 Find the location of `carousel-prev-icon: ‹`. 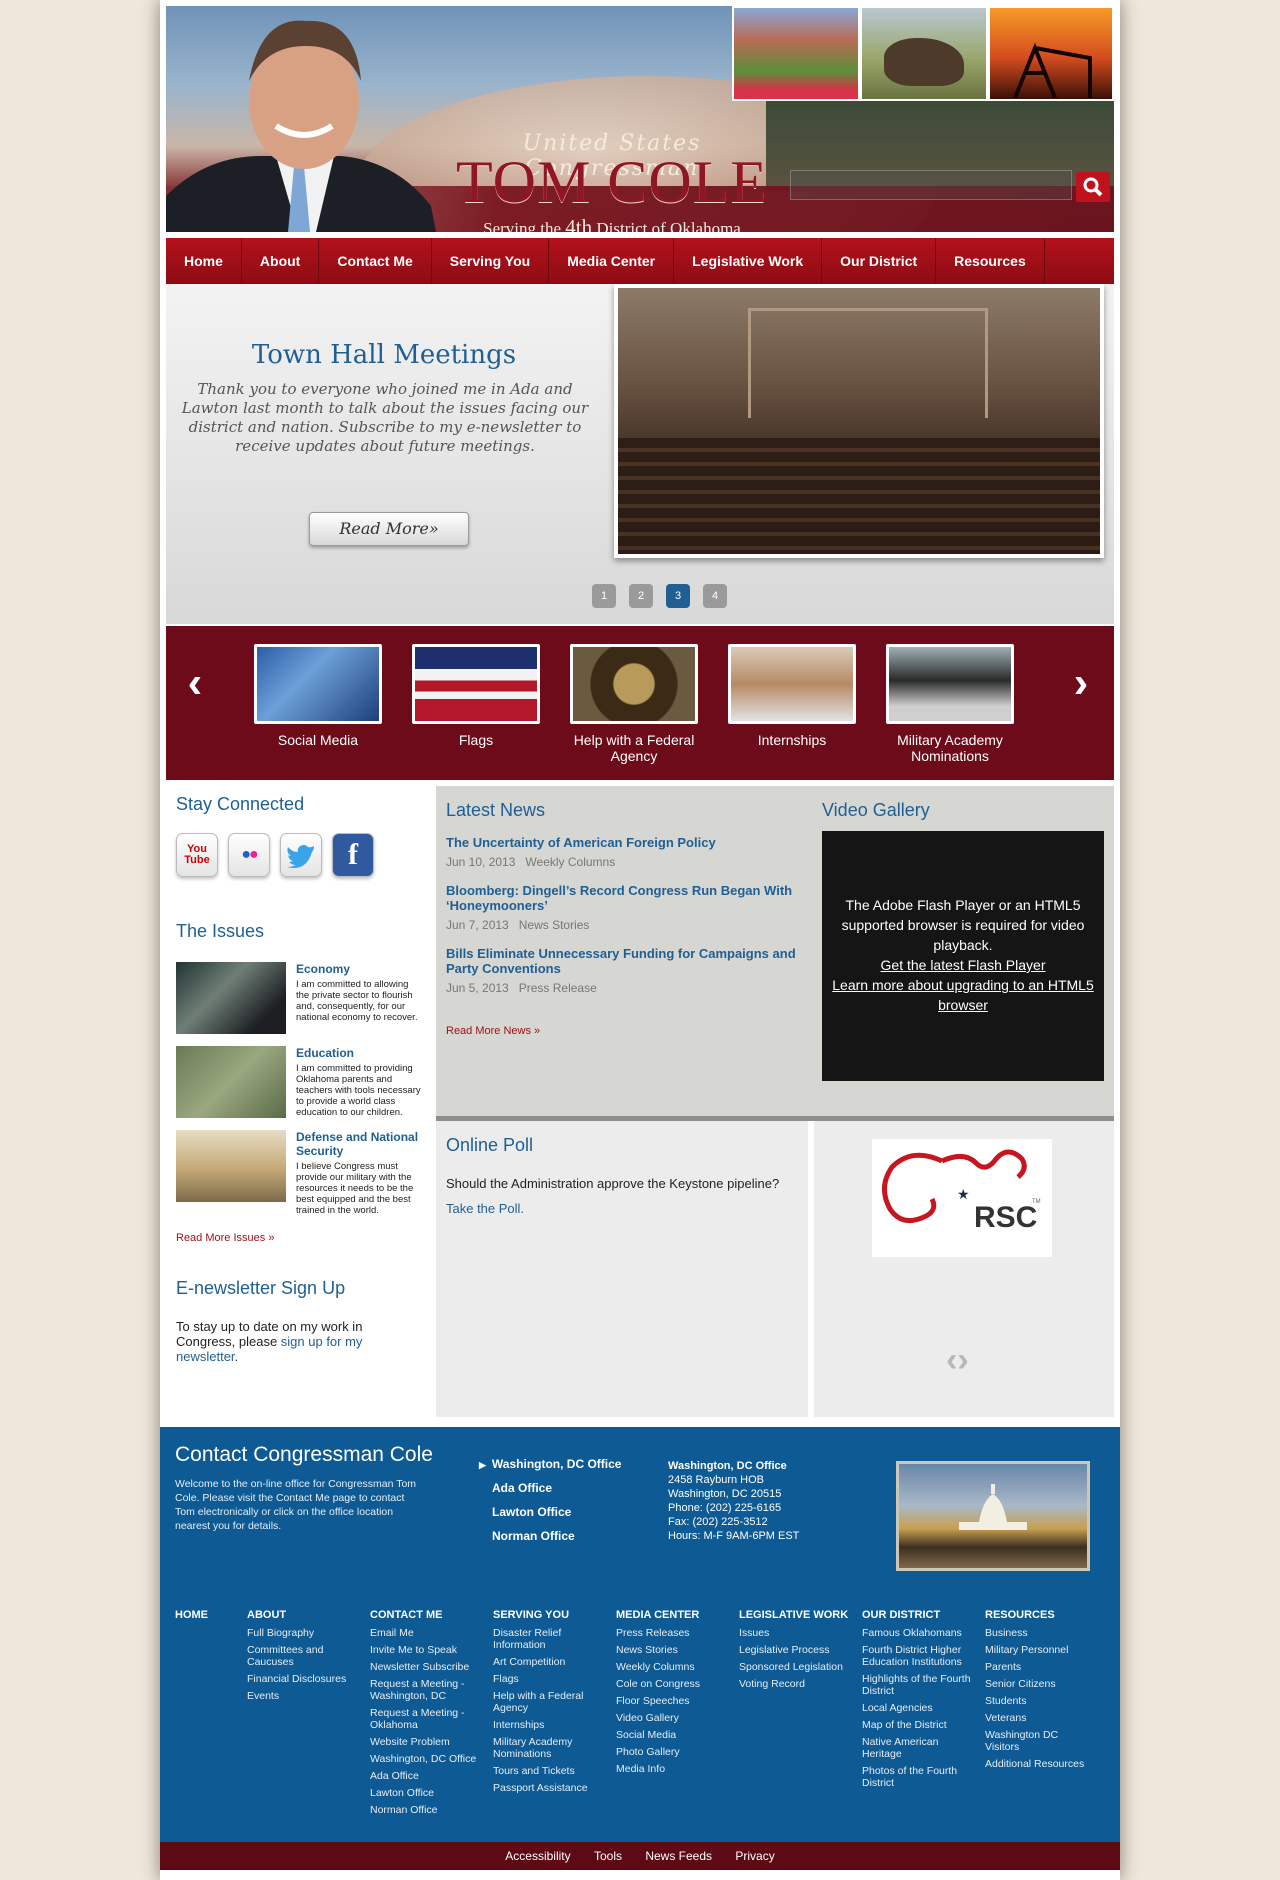

carousel-prev-icon: ‹ is located at coordinates (195, 683).